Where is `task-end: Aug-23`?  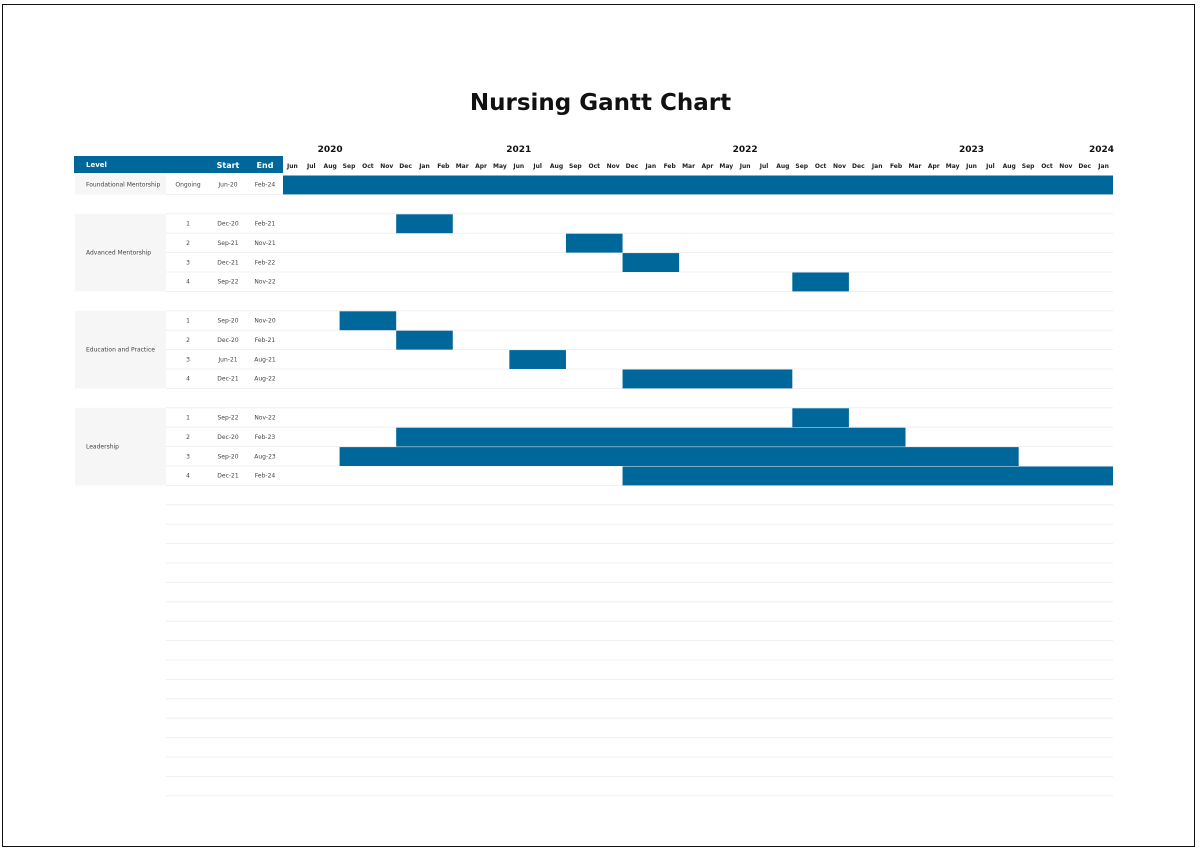
task-end: Aug-23 is located at coordinates (265, 456).